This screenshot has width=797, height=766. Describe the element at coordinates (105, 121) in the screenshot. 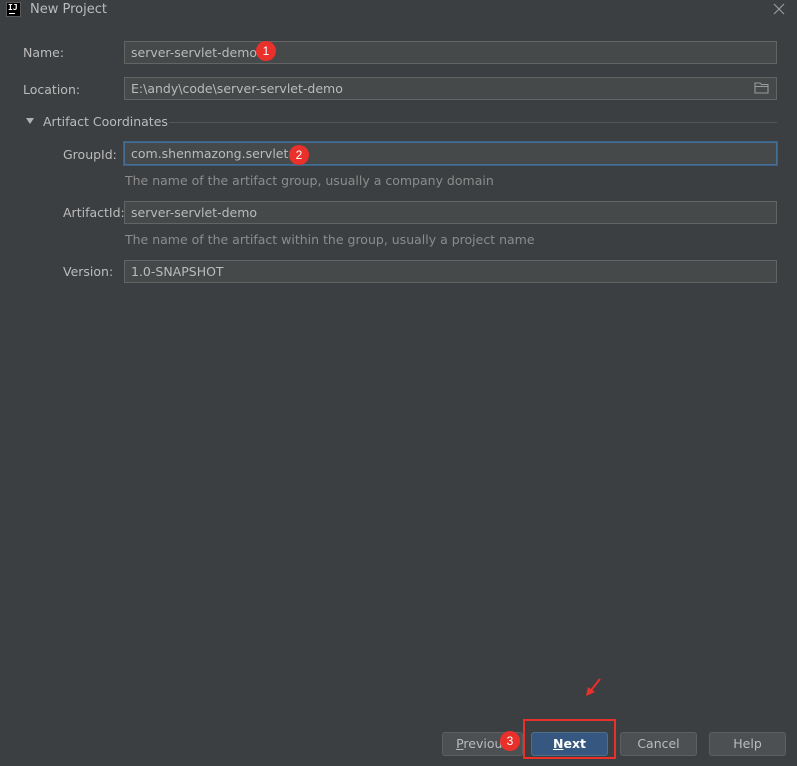

I see `section-title: Artifact Coordinates` at that location.